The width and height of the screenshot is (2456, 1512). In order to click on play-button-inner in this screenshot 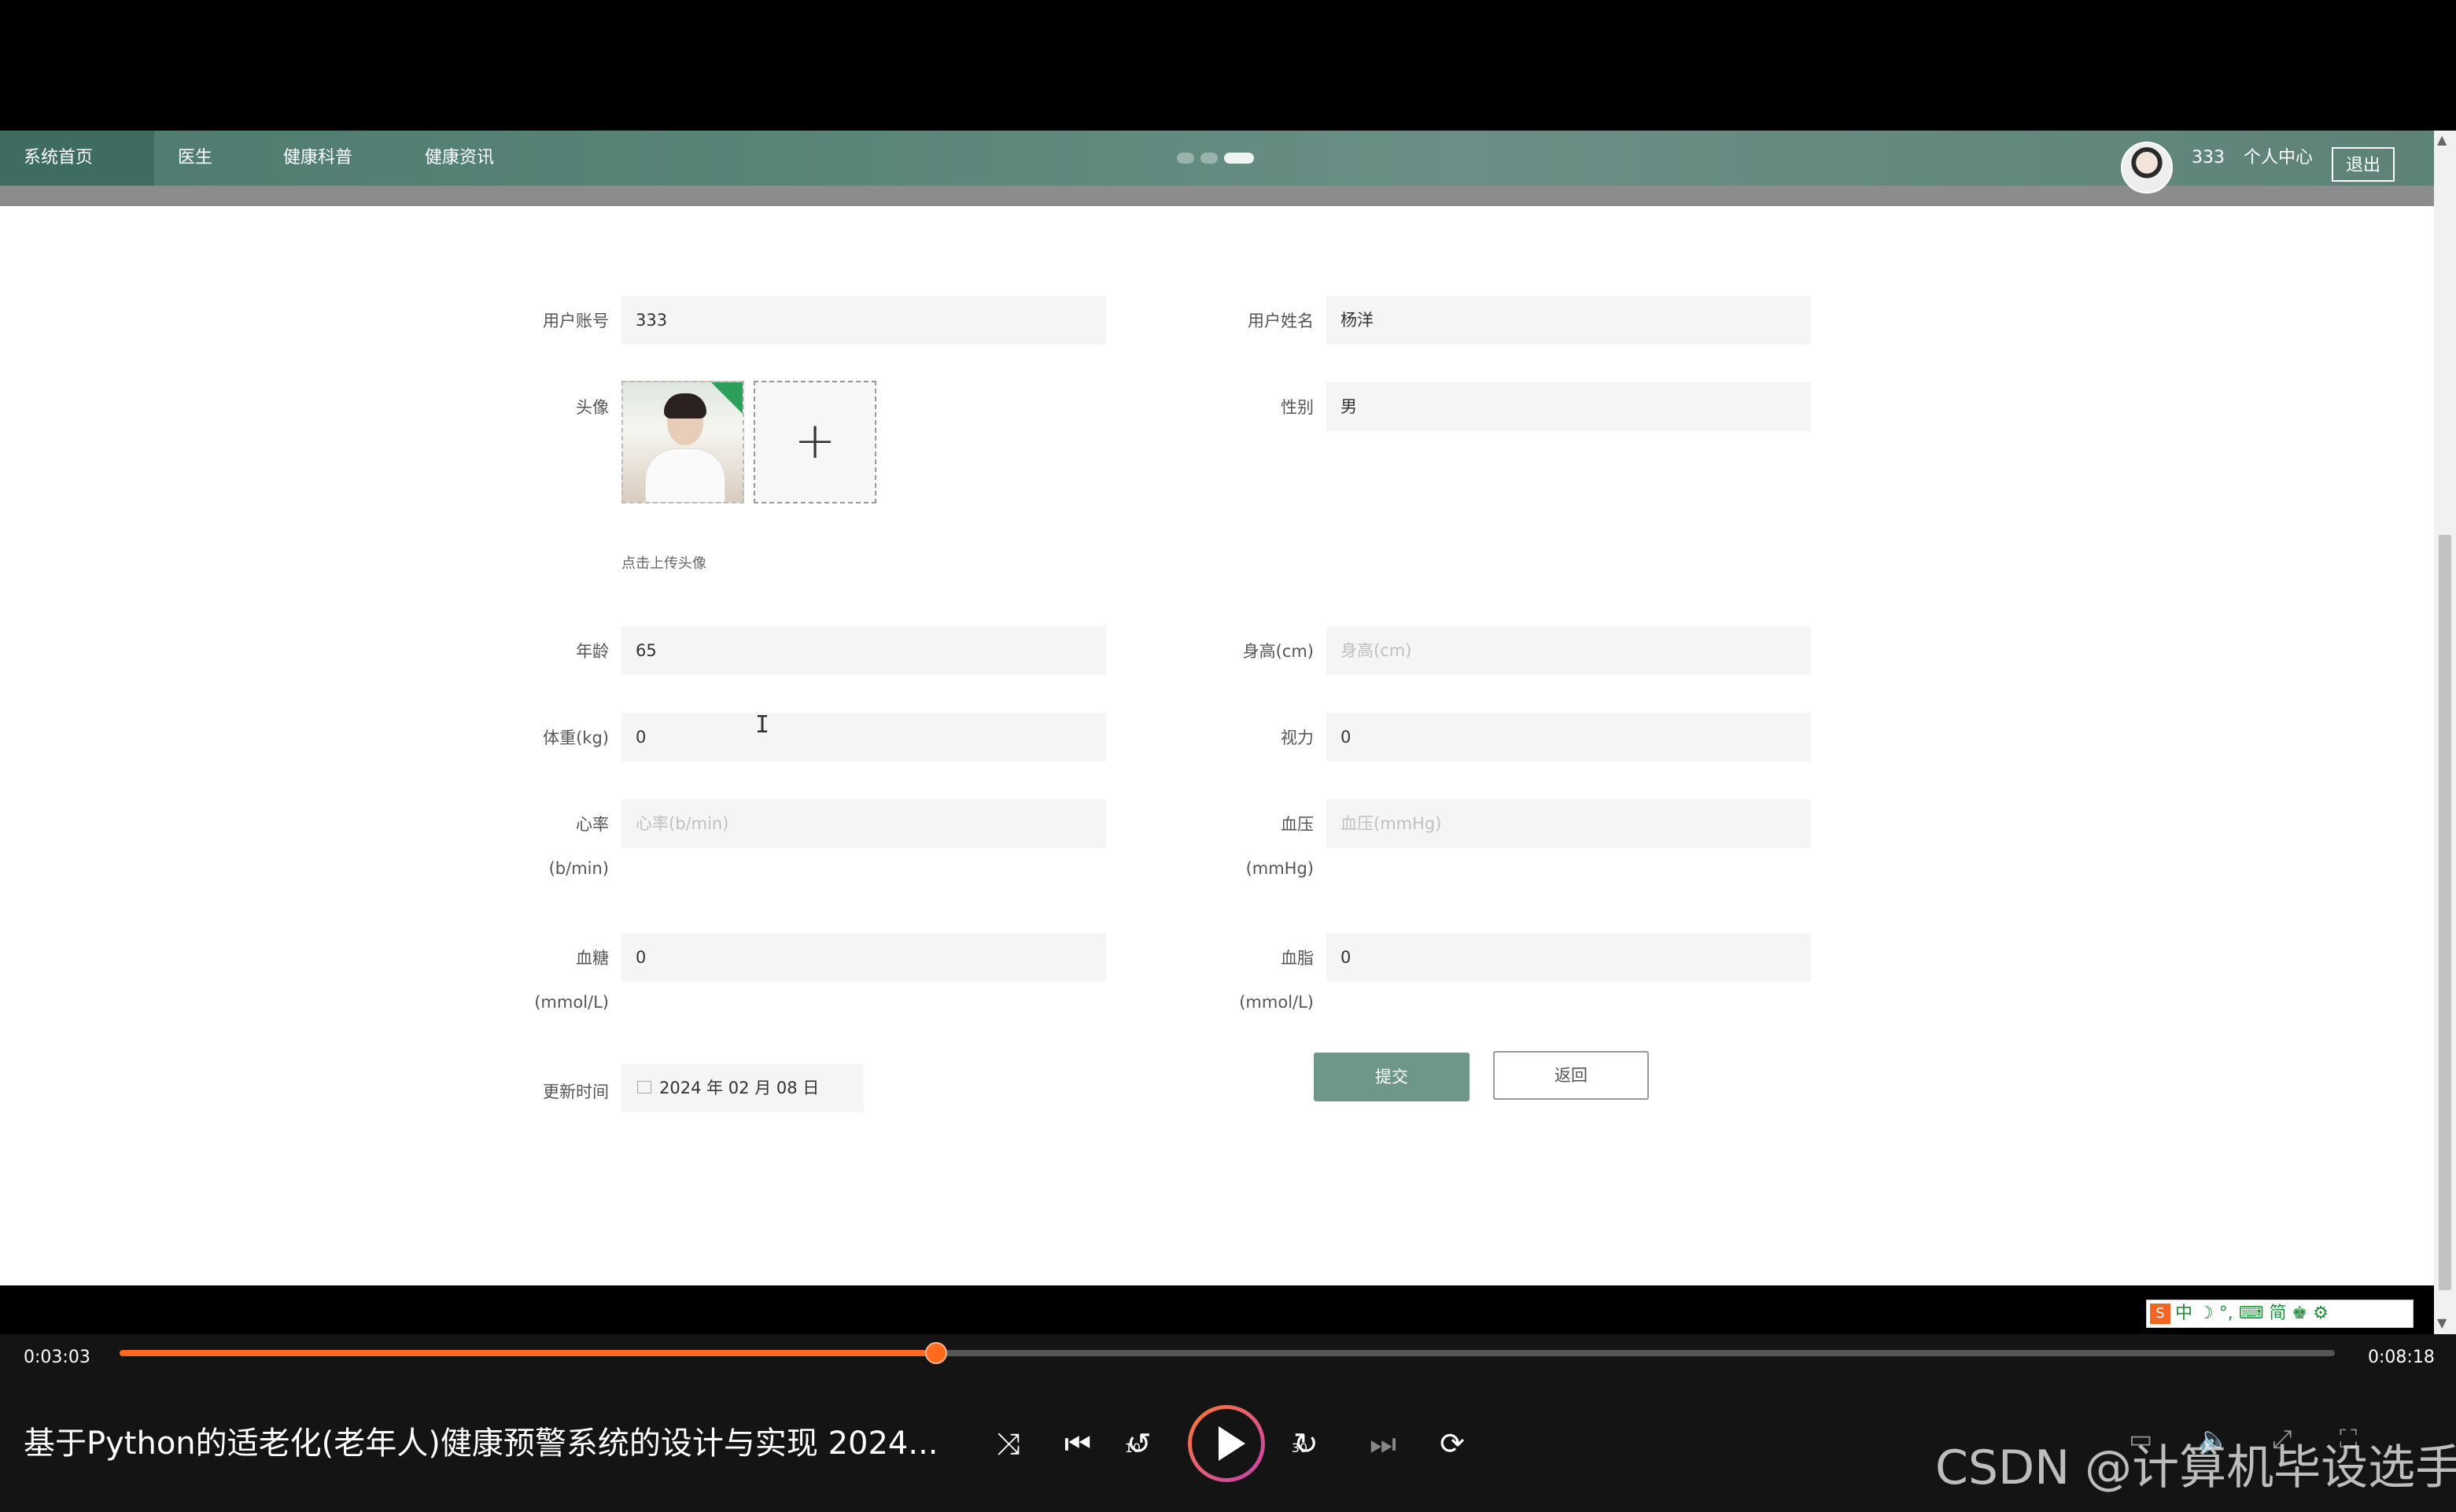, I will do `click(1226, 1443)`.